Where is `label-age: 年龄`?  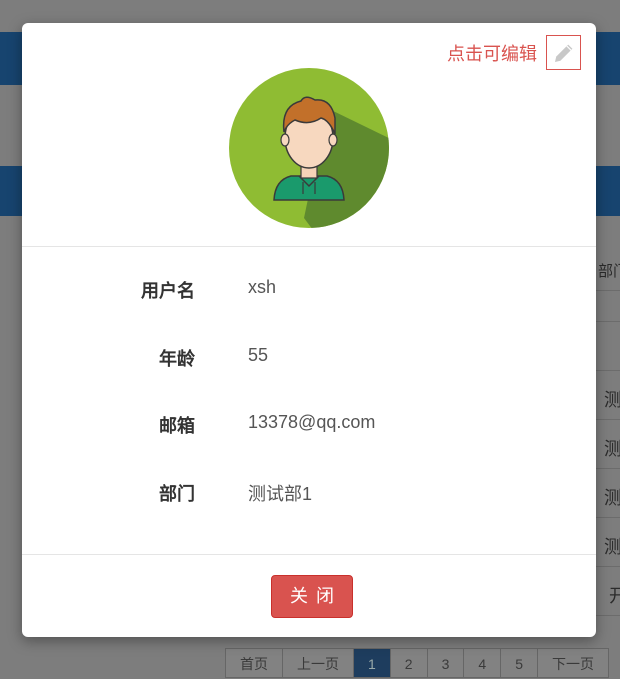
label-age: 年龄 is located at coordinates (177, 359).